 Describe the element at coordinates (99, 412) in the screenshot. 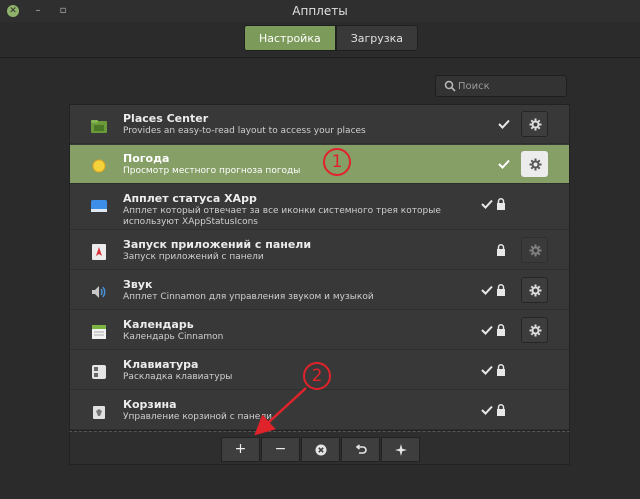

I see `trash-icon` at that location.